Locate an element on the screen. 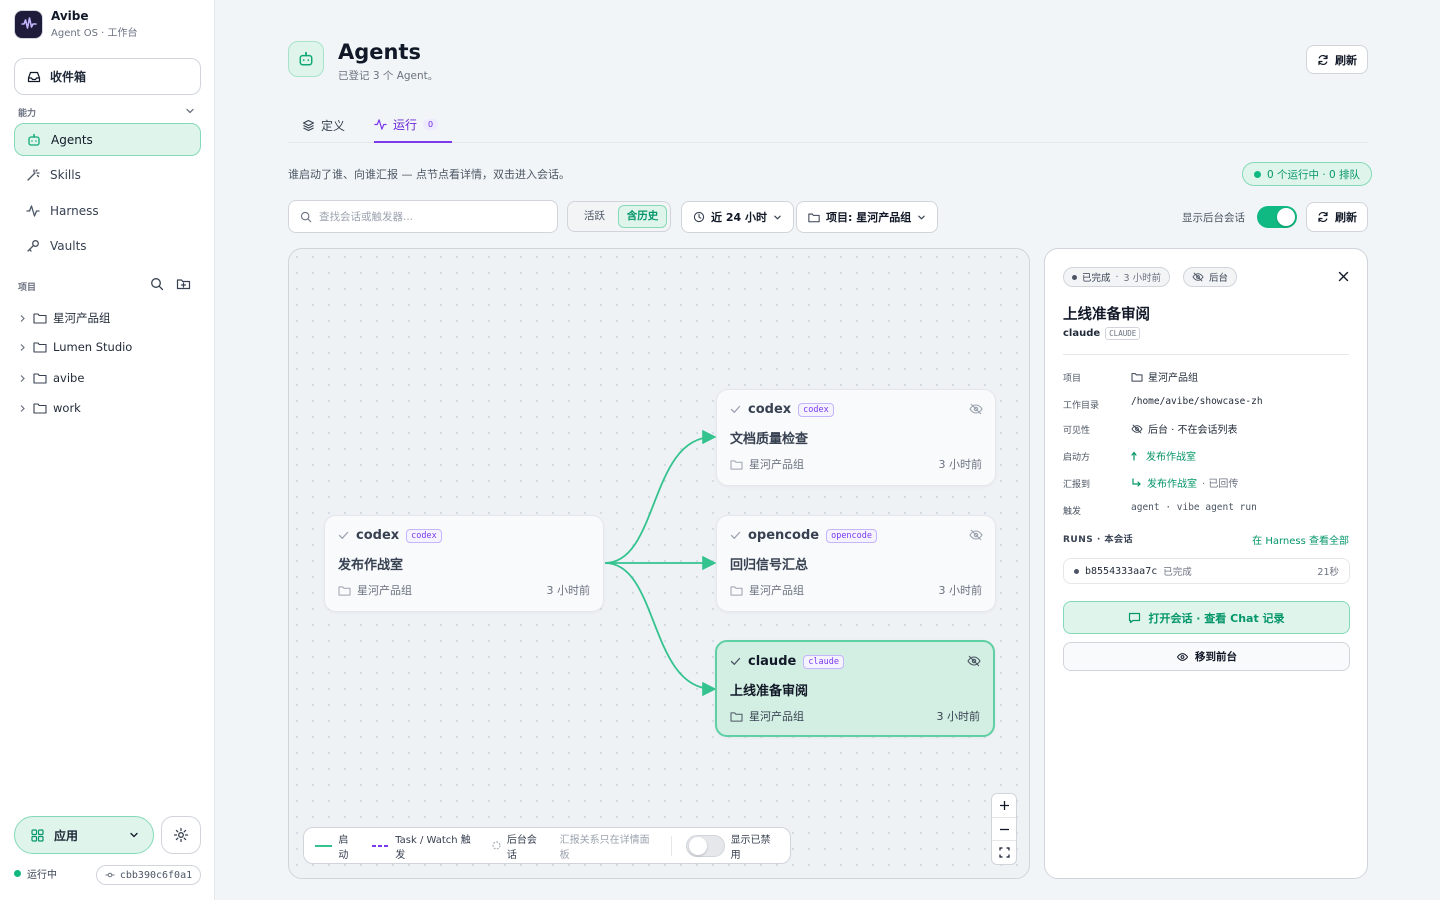 The height and width of the screenshot is (900, 1440). sidebar-item-label: Skills is located at coordinates (65, 174).